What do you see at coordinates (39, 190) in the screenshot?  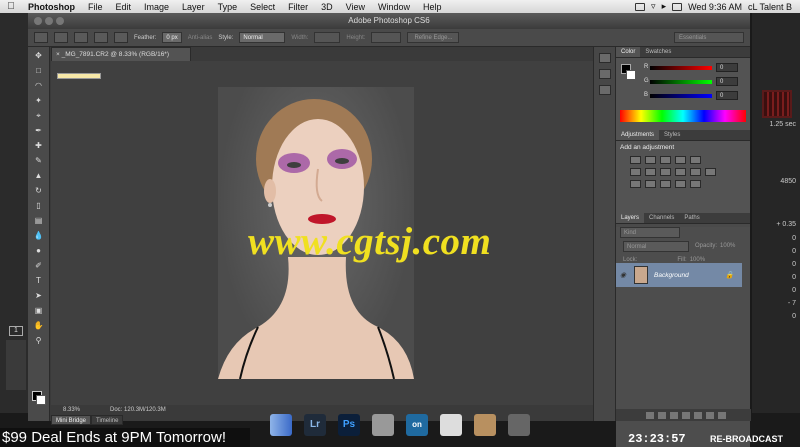 I see `history-brush-tool-icon: ↻` at bounding box center [39, 190].